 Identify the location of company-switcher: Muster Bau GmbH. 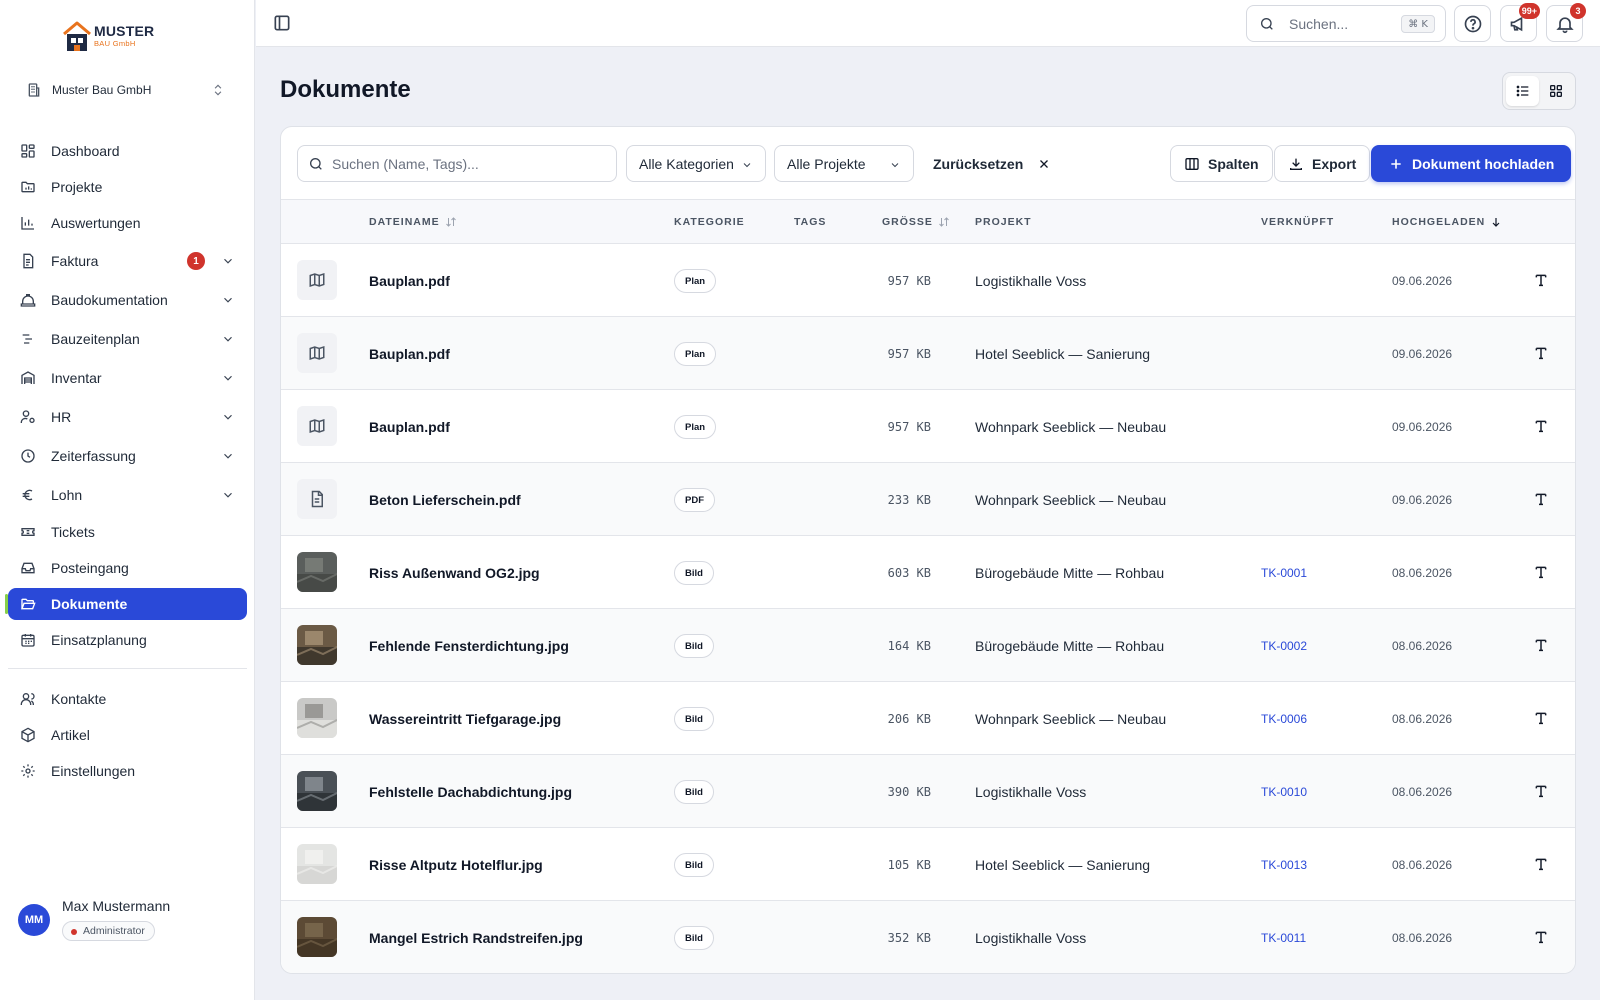
(127, 90).